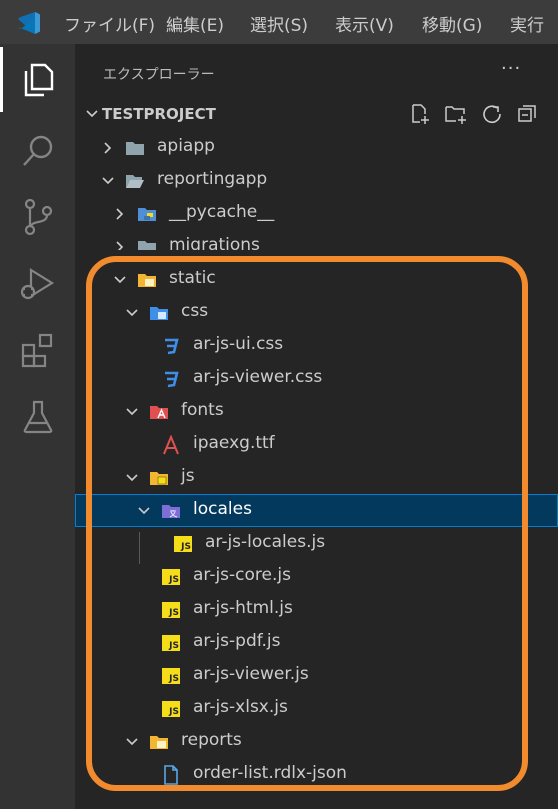 Image resolution: width=558 pixels, height=809 pixels. I want to click on menu-selection: 選択(S), so click(279, 23).